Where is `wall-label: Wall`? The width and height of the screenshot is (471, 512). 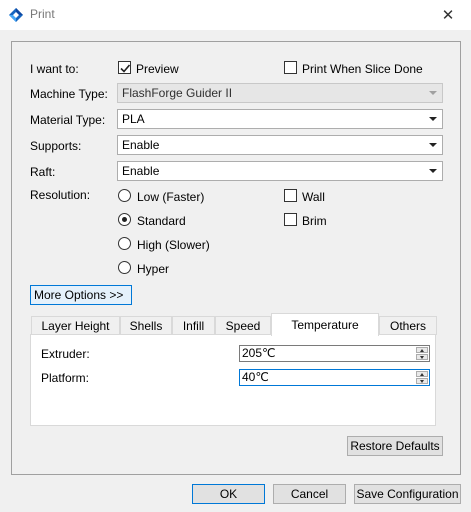
wall-label: Wall is located at coordinates (313, 197).